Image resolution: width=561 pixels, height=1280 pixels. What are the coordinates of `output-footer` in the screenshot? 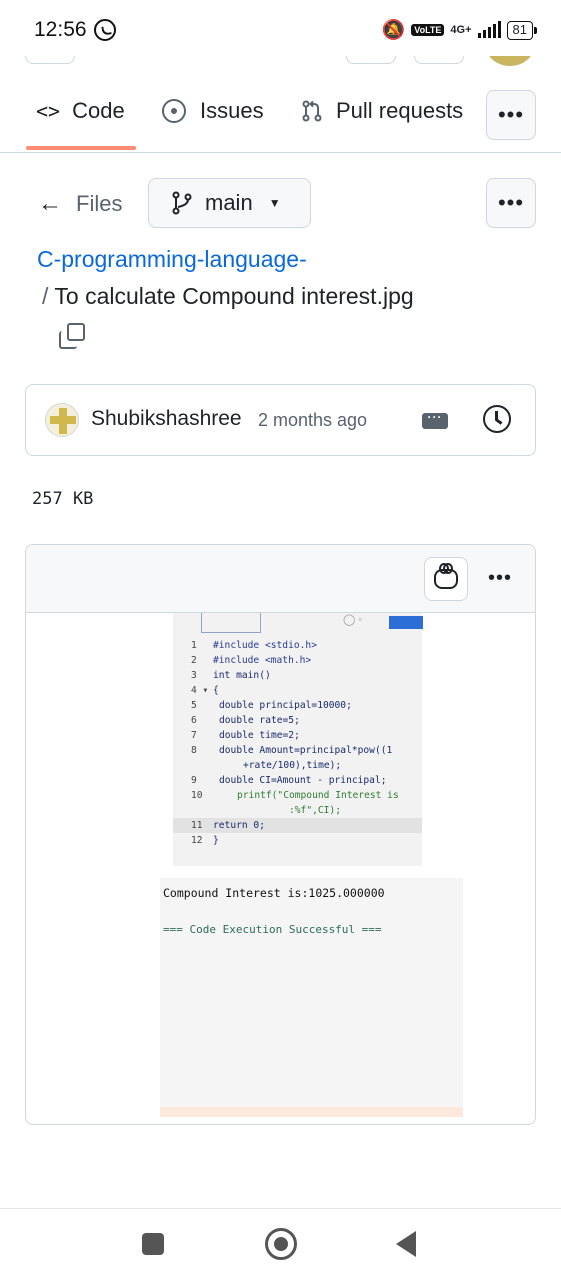 It's located at (311, 1112).